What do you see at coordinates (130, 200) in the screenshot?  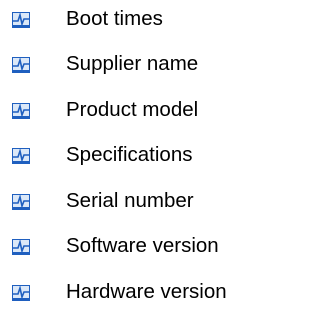 I see `list-item-label: Serial number` at bounding box center [130, 200].